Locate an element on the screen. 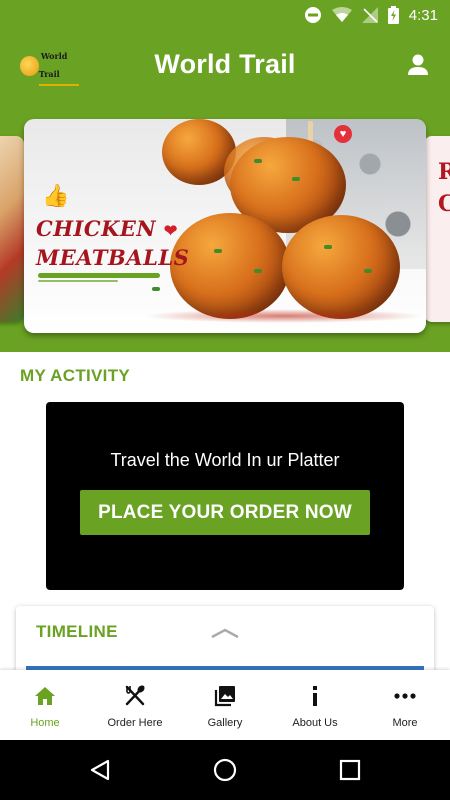  nav-label: About Us is located at coordinates (315, 723).